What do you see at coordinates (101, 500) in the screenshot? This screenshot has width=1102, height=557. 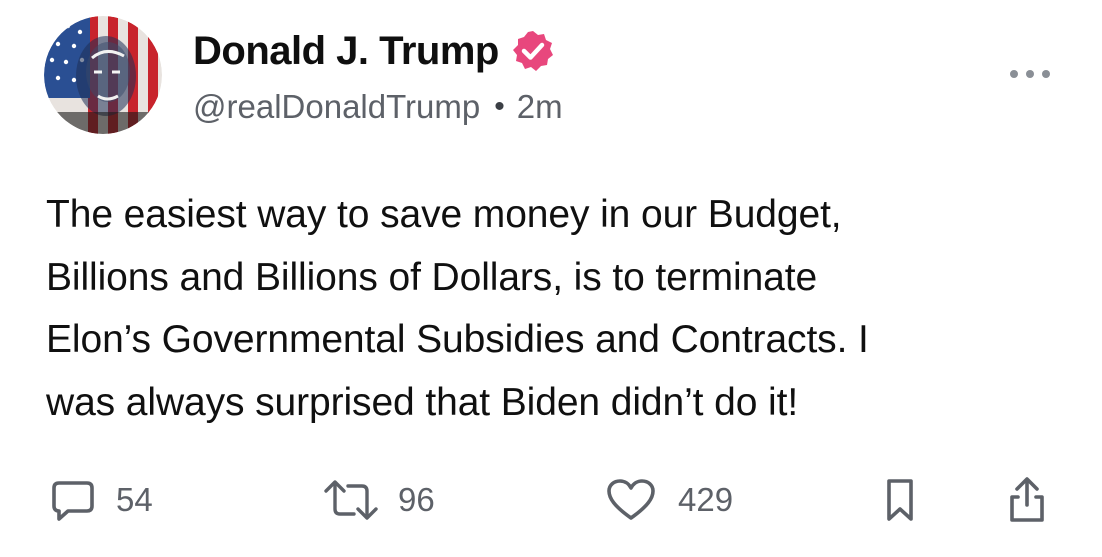 I see `reply-button: 54` at bounding box center [101, 500].